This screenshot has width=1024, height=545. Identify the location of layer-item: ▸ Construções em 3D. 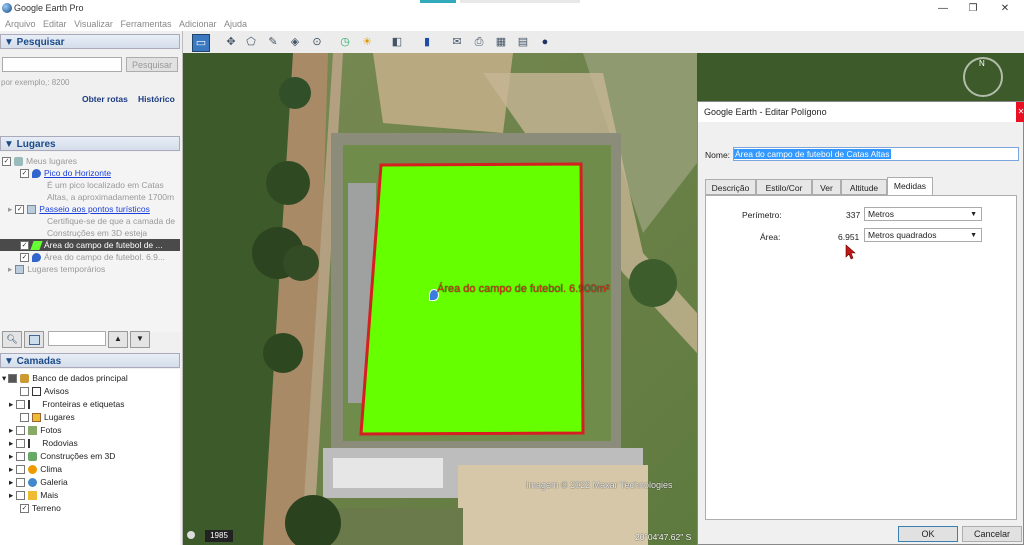
(62, 456).